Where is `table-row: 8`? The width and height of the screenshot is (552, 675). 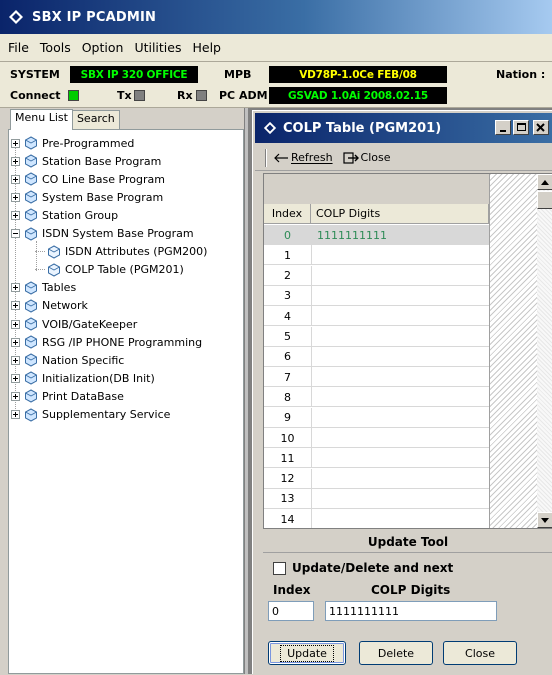
table-row: 8 is located at coordinates (376, 397).